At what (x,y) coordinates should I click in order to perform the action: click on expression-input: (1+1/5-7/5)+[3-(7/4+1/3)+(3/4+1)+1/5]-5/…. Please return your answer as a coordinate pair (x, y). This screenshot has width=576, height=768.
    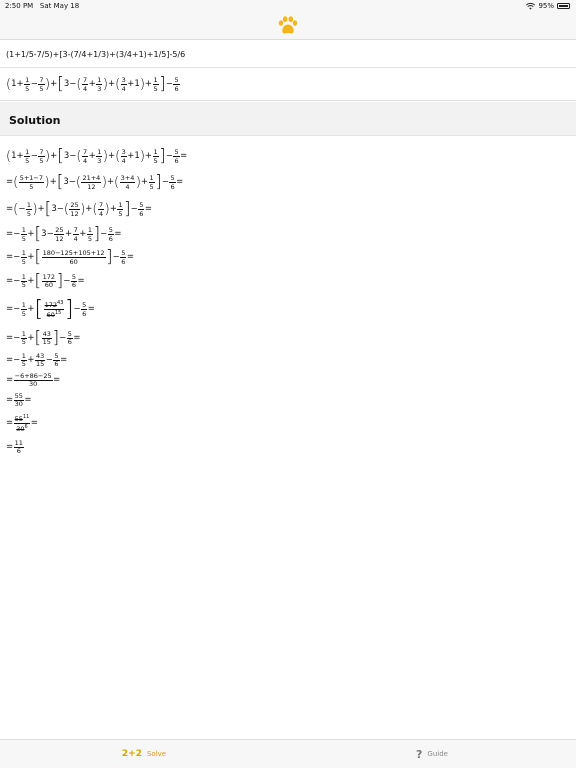
    Looking at the image, I should click on (288, 54).